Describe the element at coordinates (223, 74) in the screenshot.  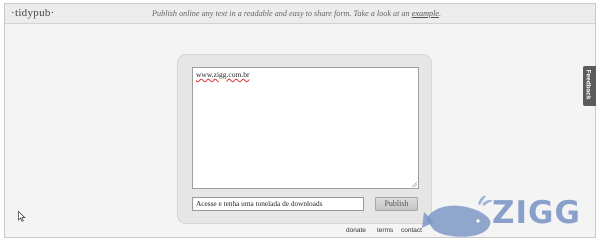
I see `editor-content: www.zigg.com.br` at that location.